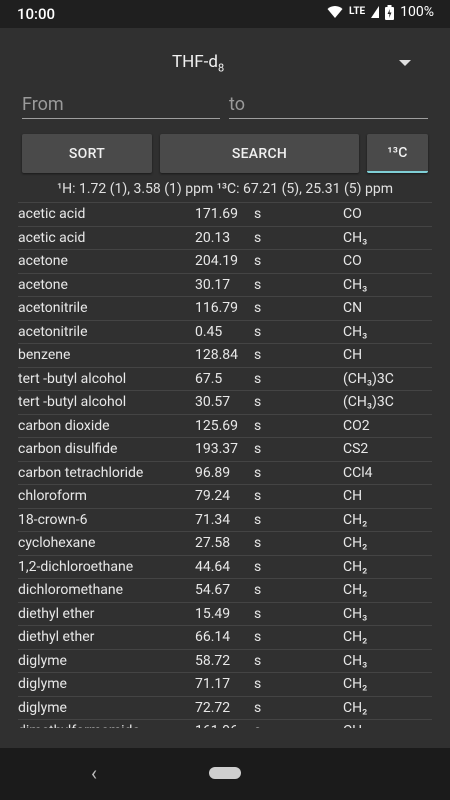 This screenshot has height=800, width=450. What do you see at coordinates (71, 590) in the screenshot?
I see `compound-name: dichloromethane` at bounding box center [71, 590].